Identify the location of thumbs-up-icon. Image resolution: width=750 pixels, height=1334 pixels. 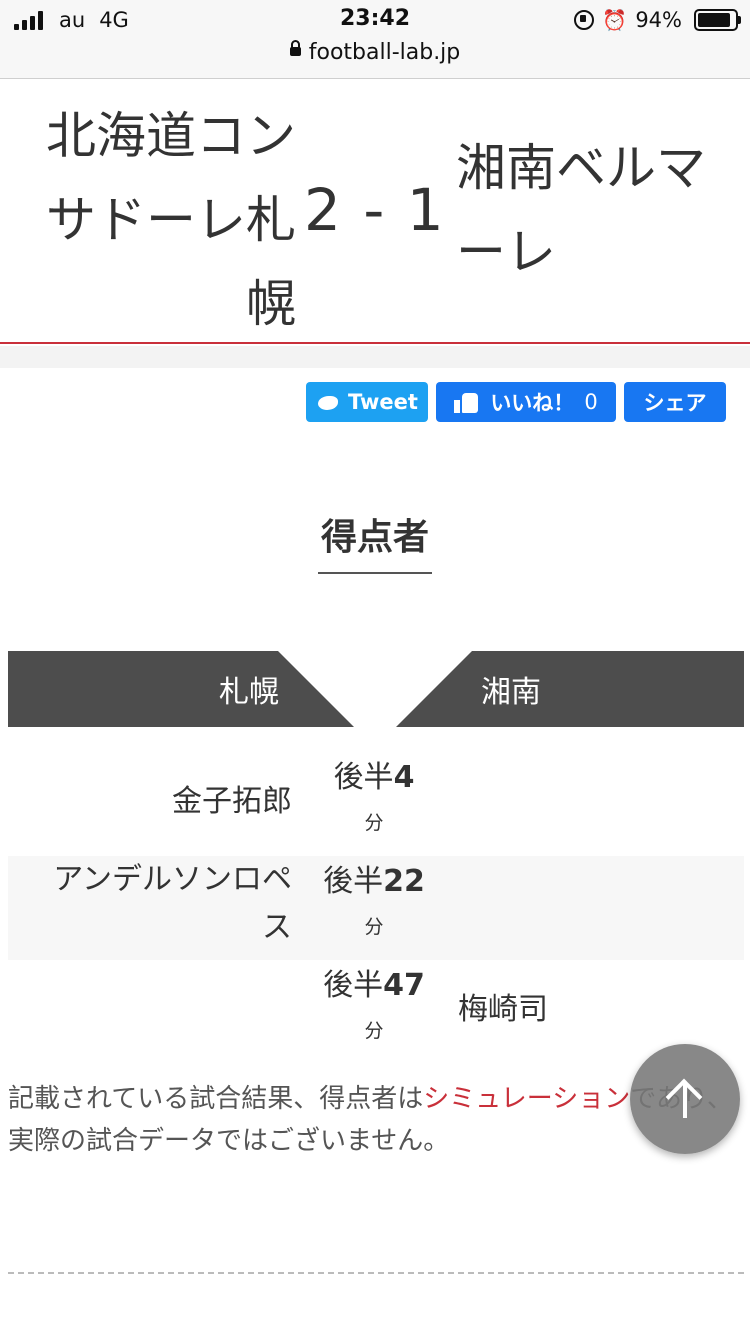
(466, 402).